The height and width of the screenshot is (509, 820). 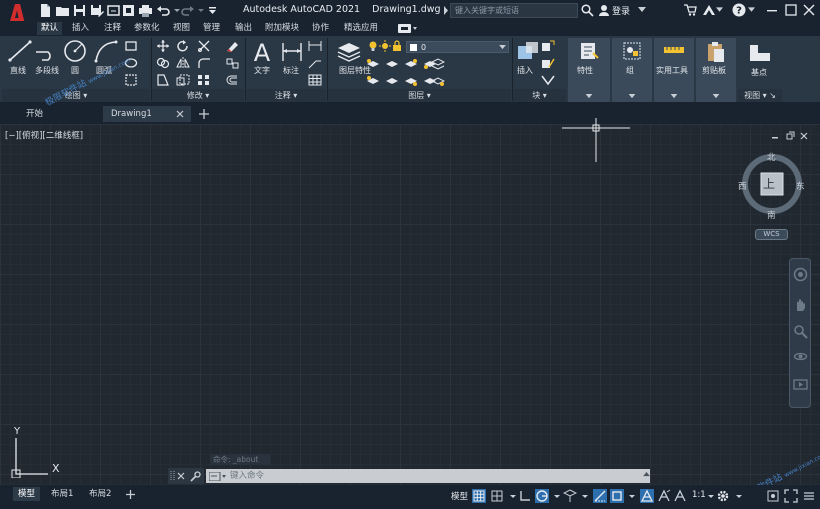 I want to click on plot-icon, so click(x=145, y=10).